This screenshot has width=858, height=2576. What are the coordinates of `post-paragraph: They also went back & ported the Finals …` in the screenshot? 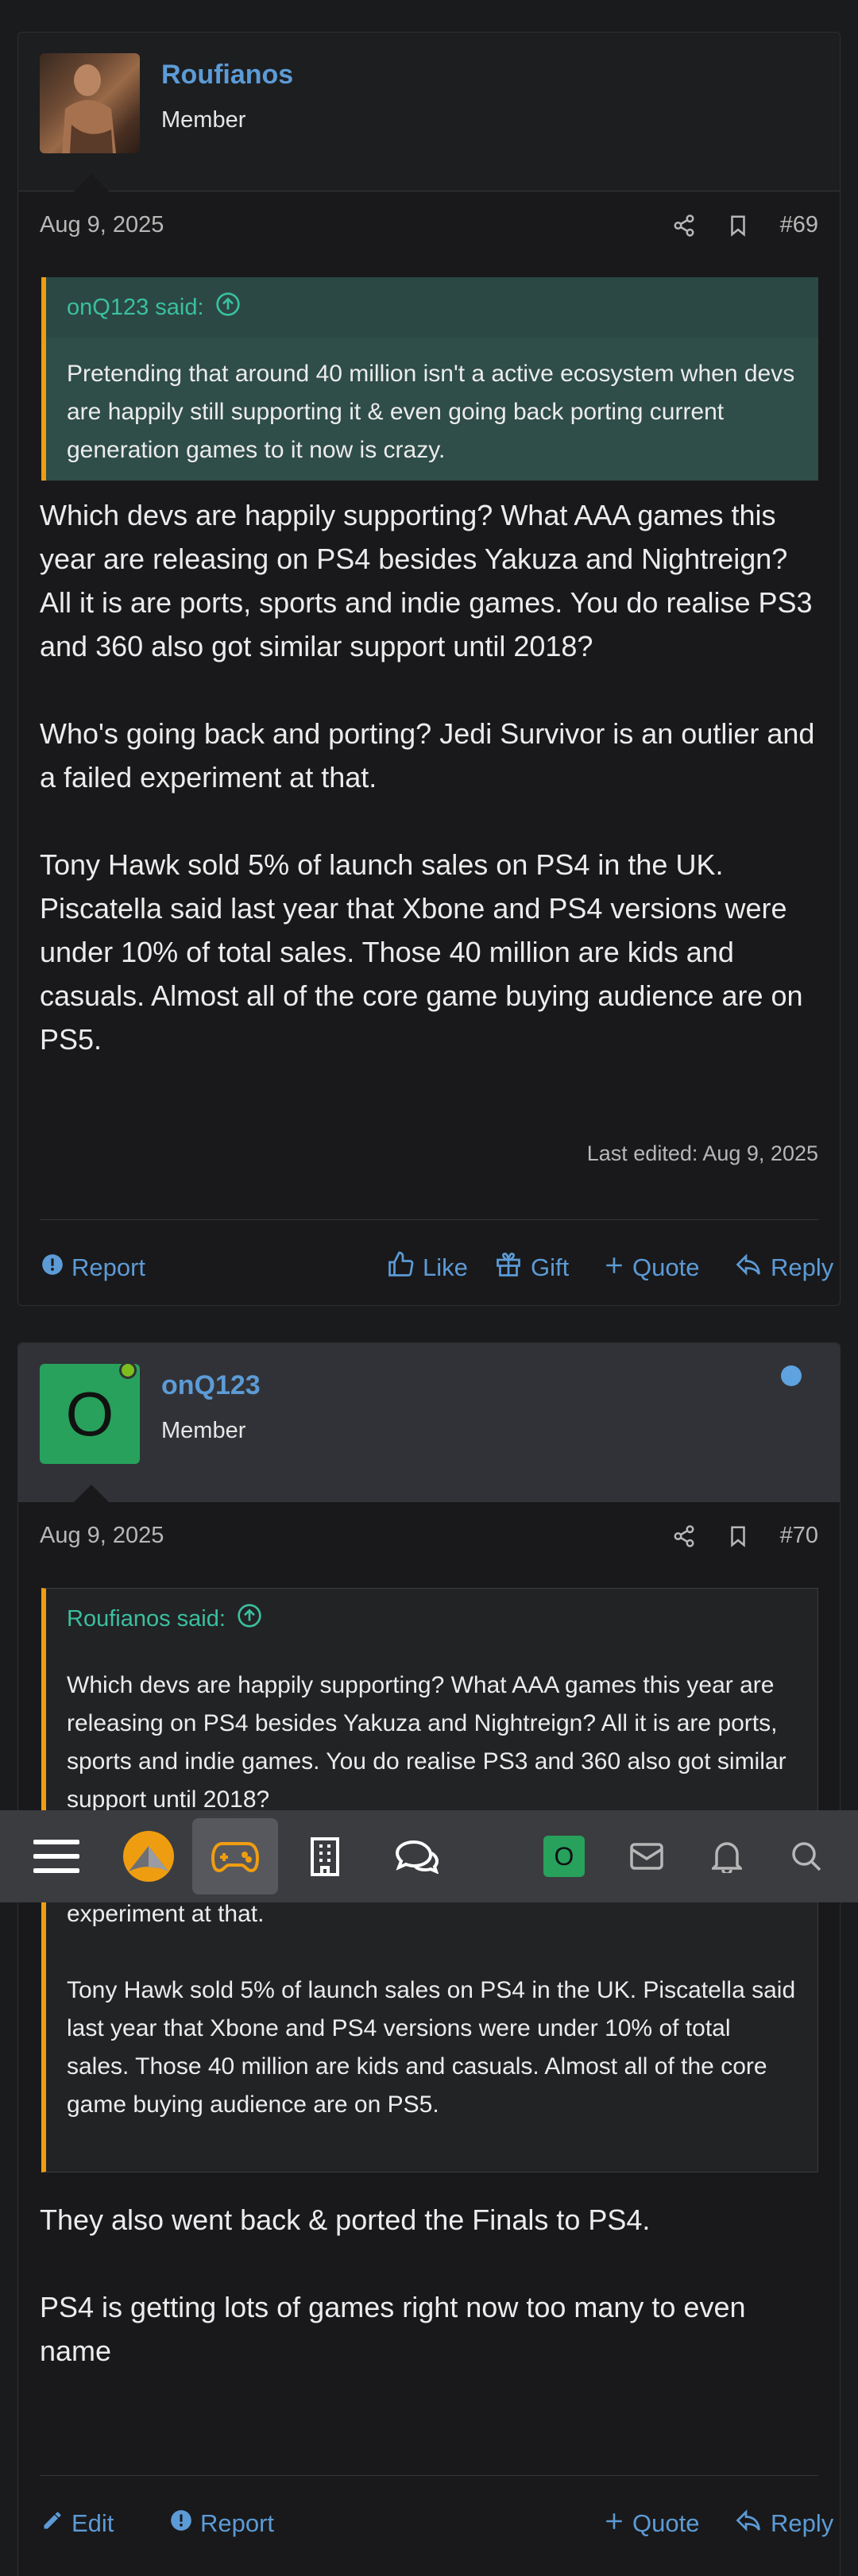 It's located at (345, 2219).